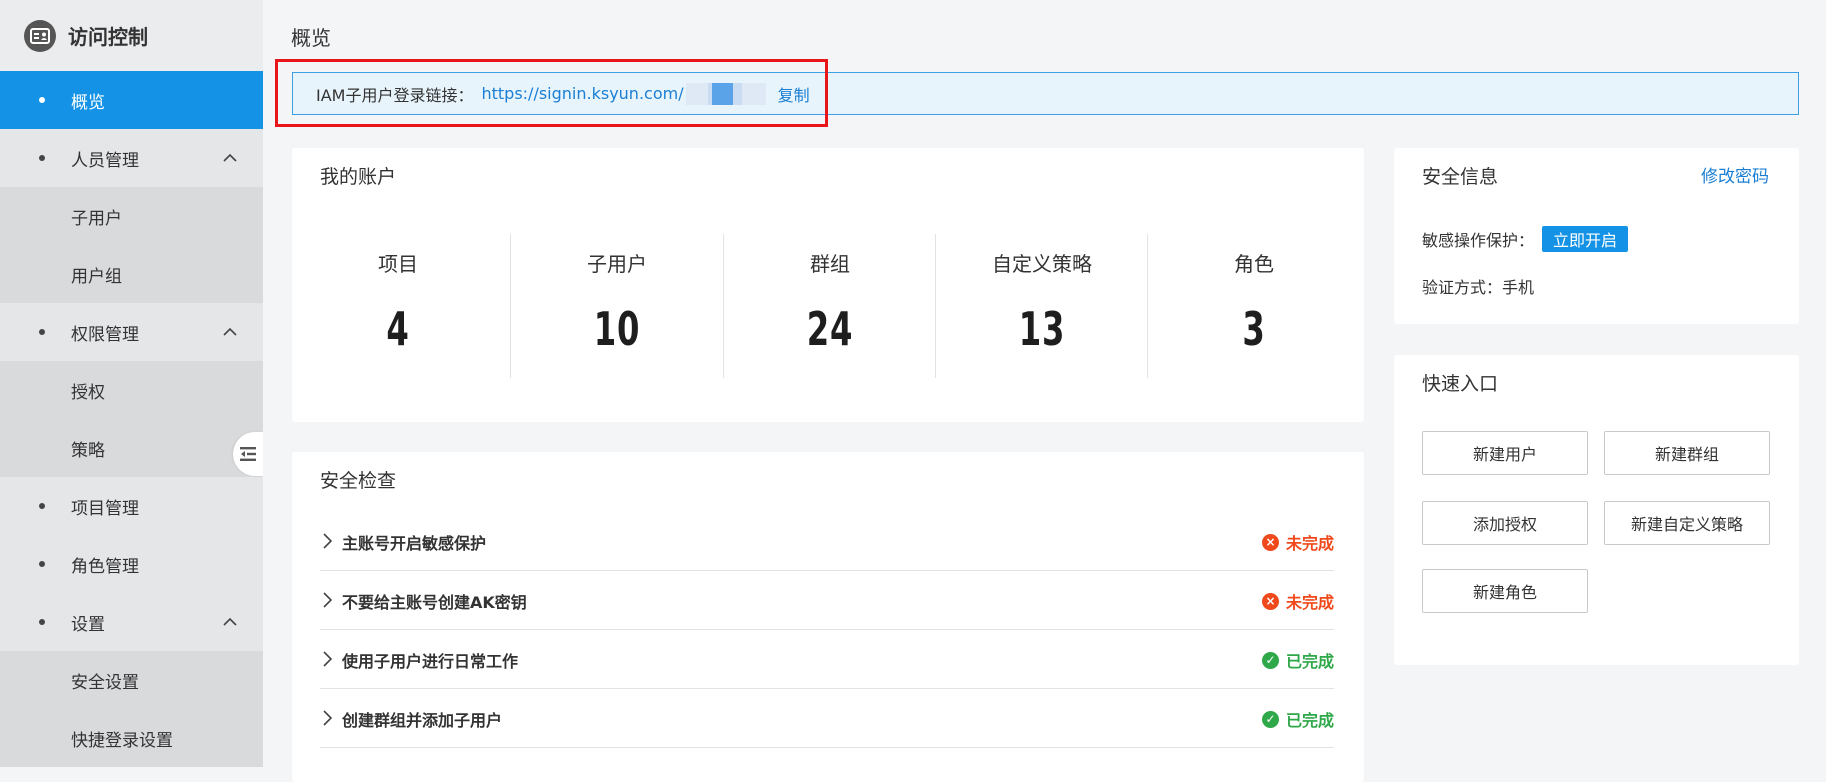  I want to click on sidebar-item-role-management: 角色管理, so click(131, 564).